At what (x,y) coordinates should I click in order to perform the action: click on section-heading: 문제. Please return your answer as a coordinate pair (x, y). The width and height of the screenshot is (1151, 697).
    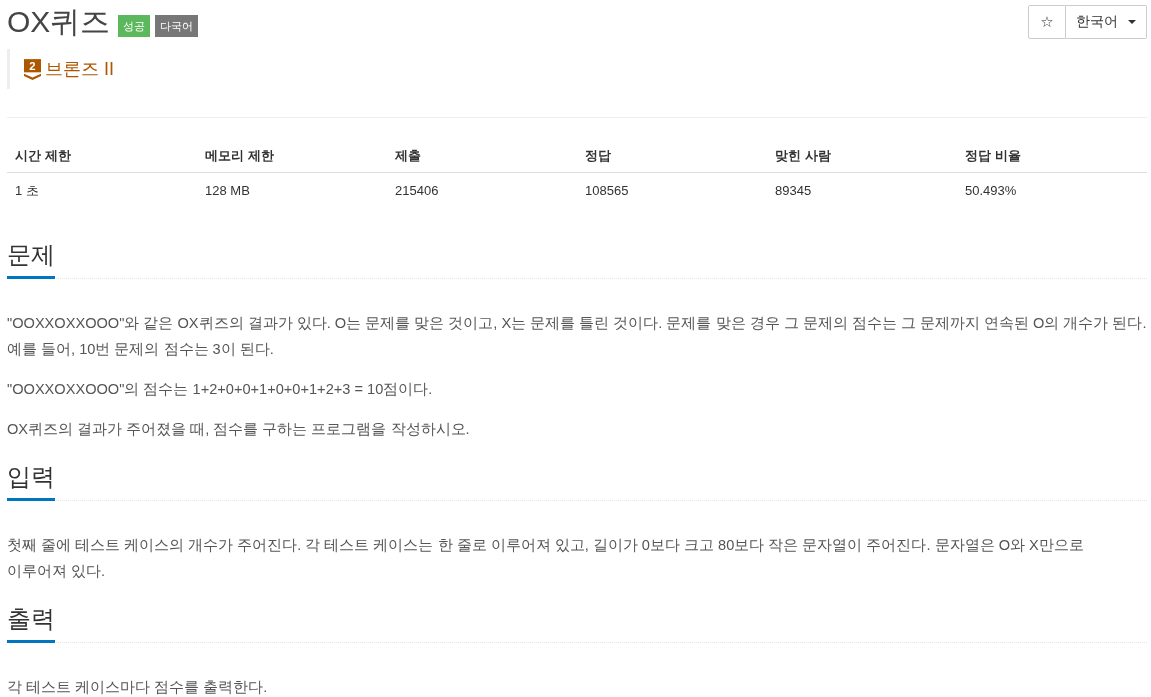
    Looking at the image, I should click on (31, 259).